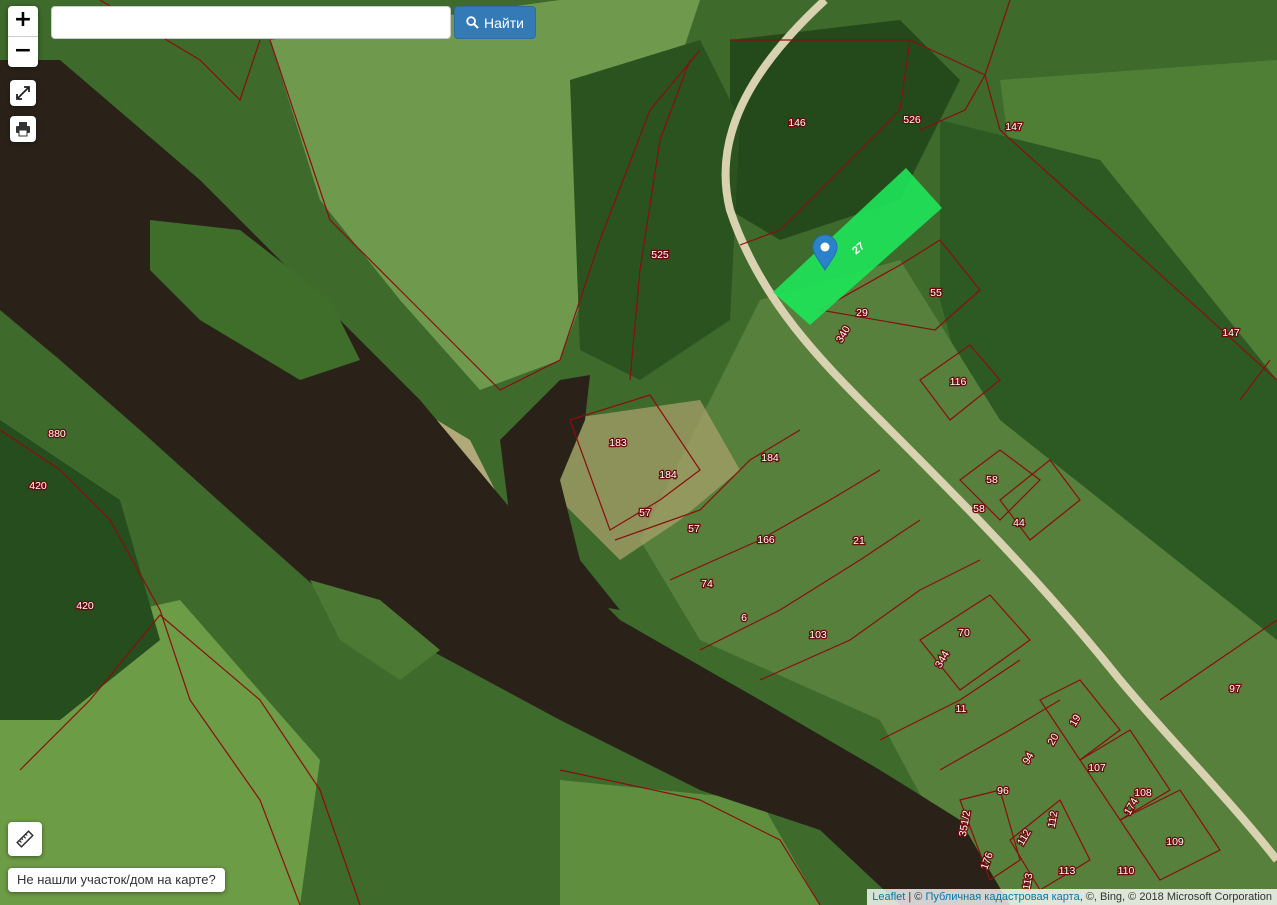  What do you see at coordinates (964, 633) in the screenshot?
I see `parcel-label: 70` at bounding box center [964, 633].